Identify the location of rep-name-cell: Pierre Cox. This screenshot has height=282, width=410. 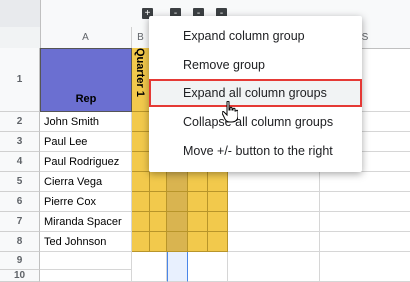
(86, 202).